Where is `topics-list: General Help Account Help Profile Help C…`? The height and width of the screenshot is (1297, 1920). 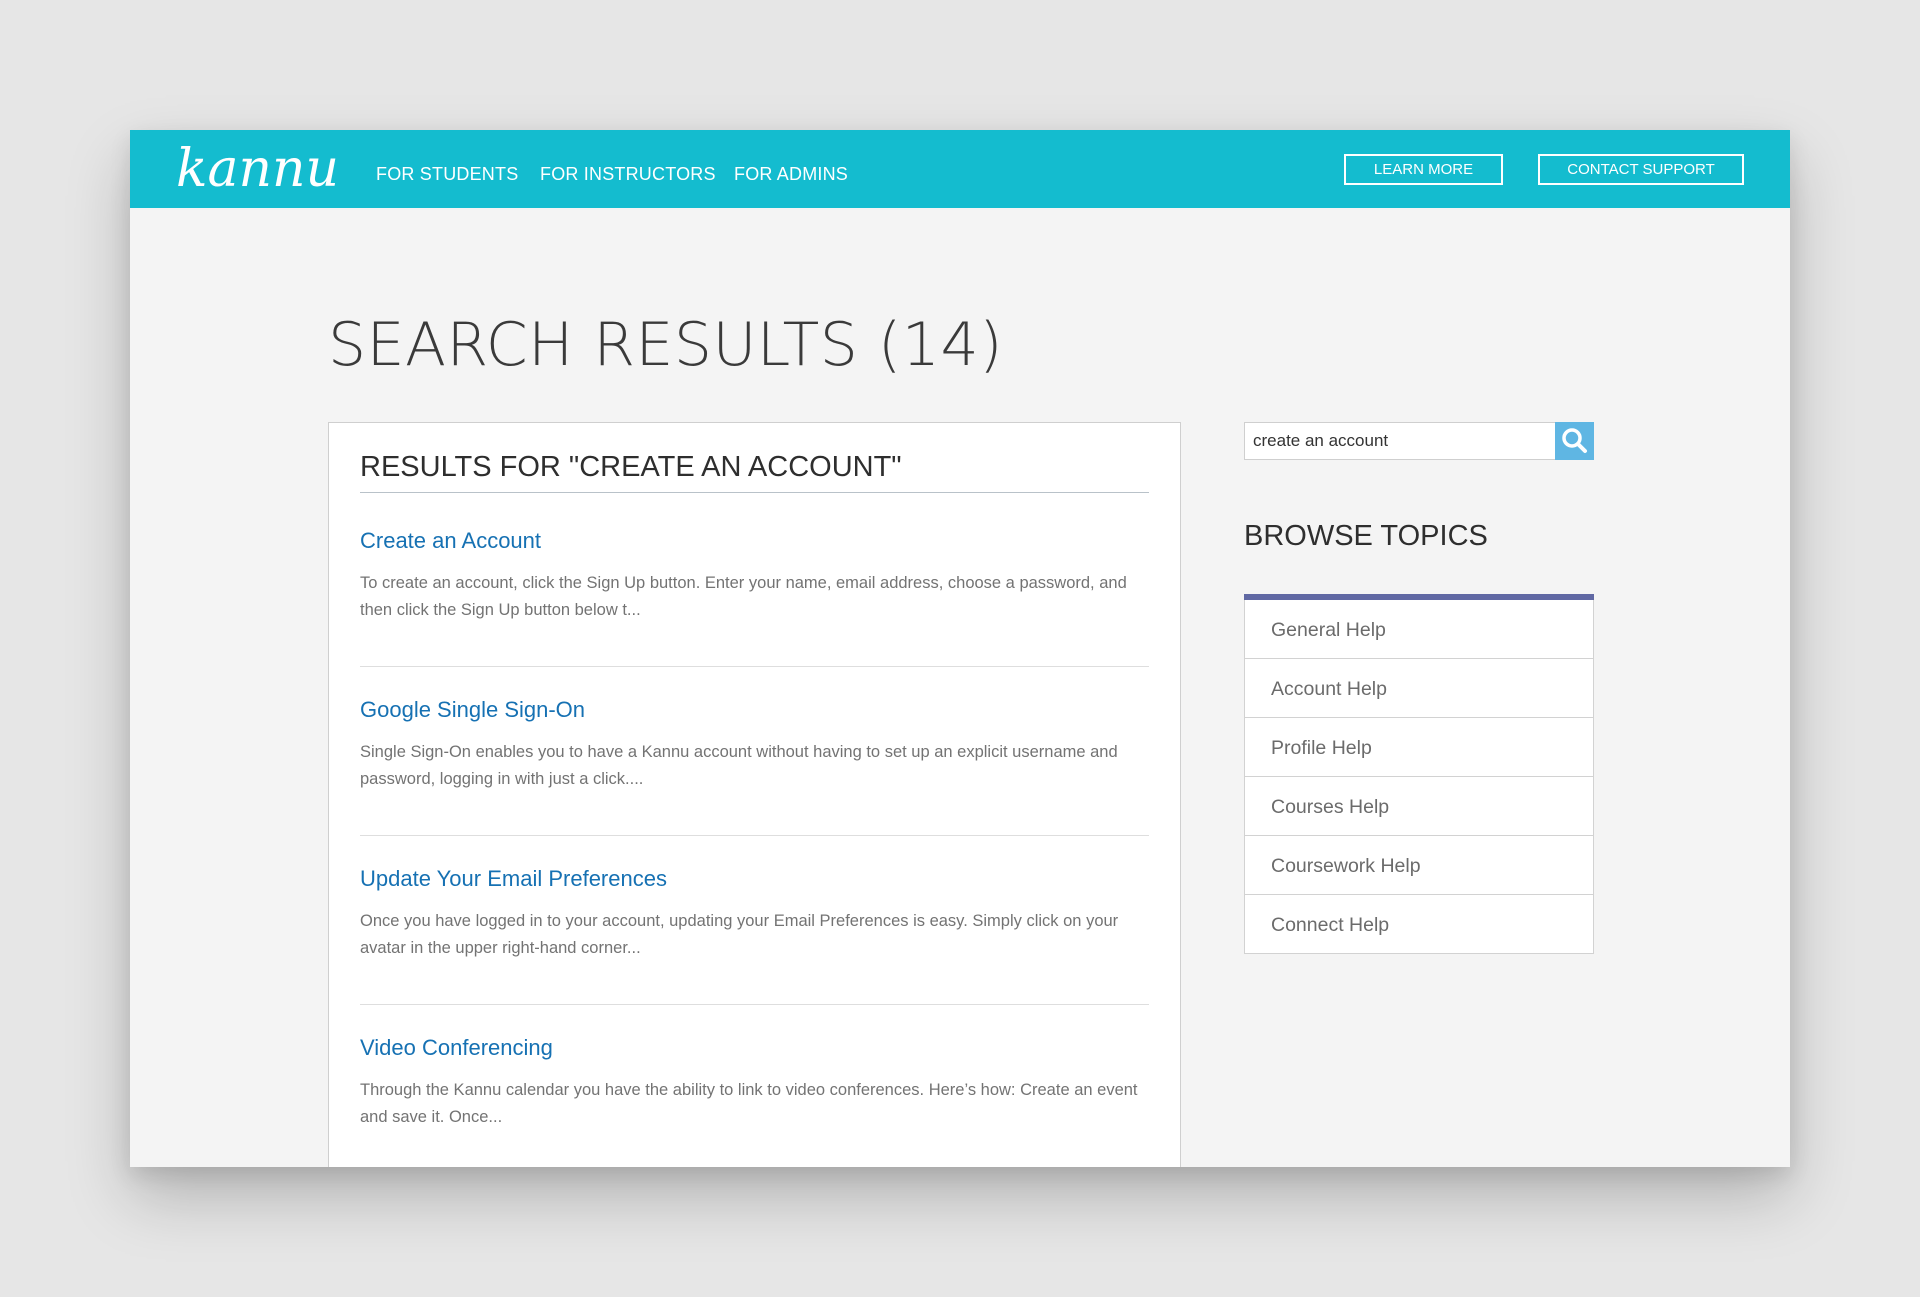 topics-list: General Help Account Help Profile Help C… is located at coordinates (1419, 774).